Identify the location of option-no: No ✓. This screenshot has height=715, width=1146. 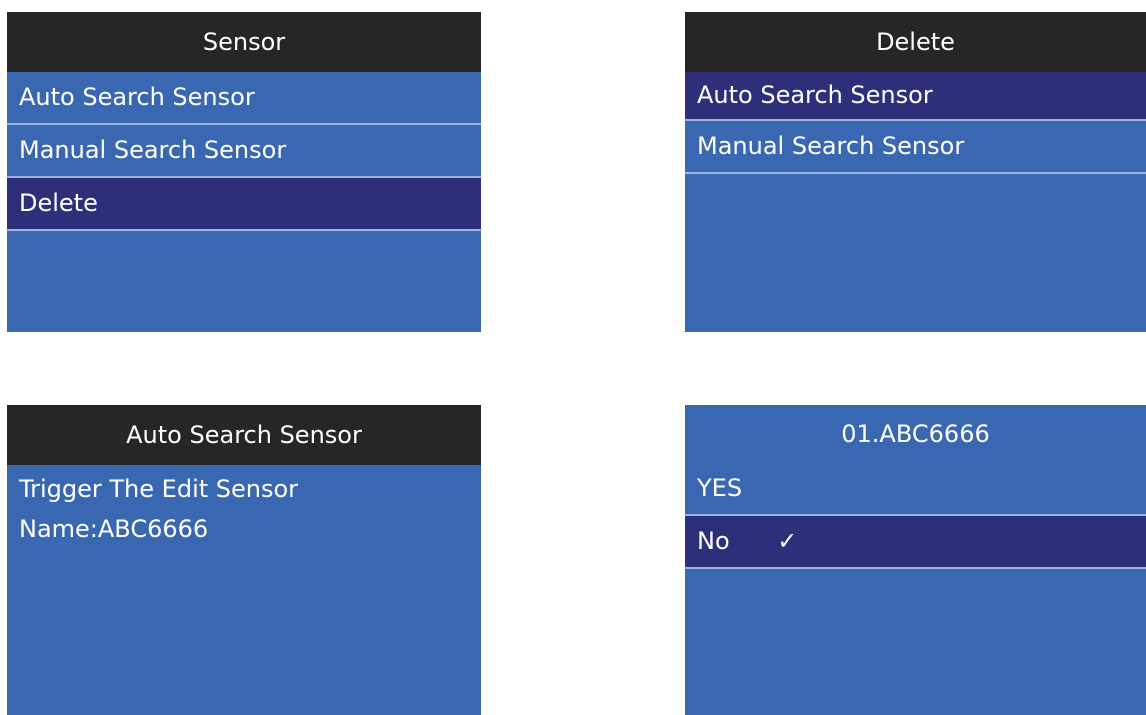
(915, 542).